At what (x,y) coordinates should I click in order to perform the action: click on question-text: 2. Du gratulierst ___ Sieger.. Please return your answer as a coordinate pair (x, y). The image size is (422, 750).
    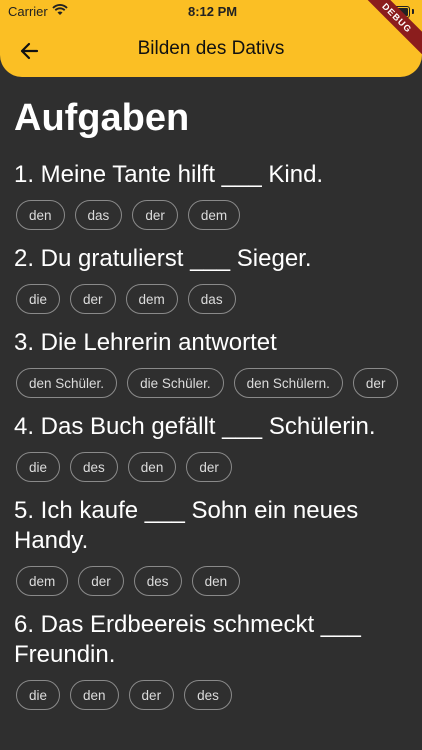
    Looking at the image, I should click on (163, 258).